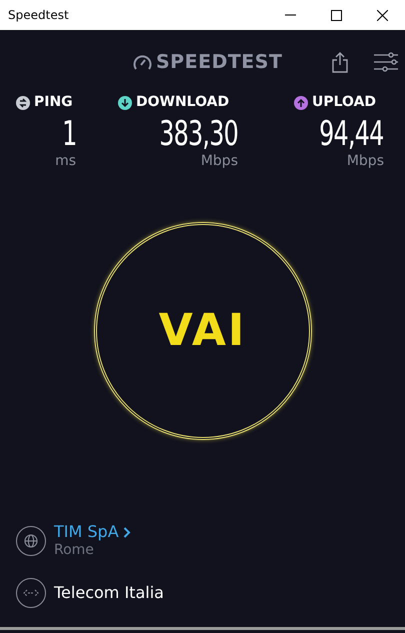 The height and width of the screenshot is (633, 405). Describe the element at coordinates (23, 103) in the screenshot. I see `ping-icon` at that location.